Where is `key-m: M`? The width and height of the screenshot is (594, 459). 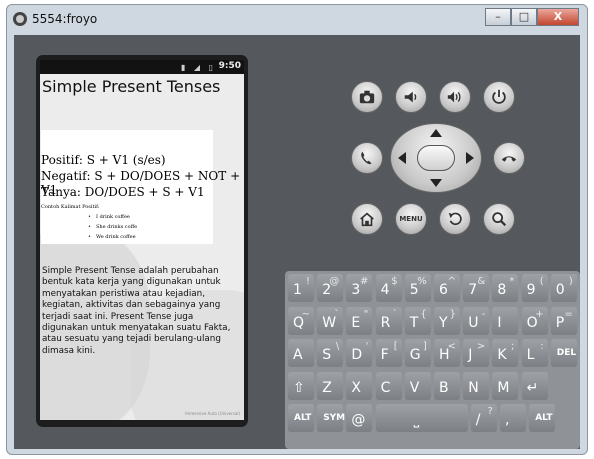 key-m: M is located at coordinates (505, 385).